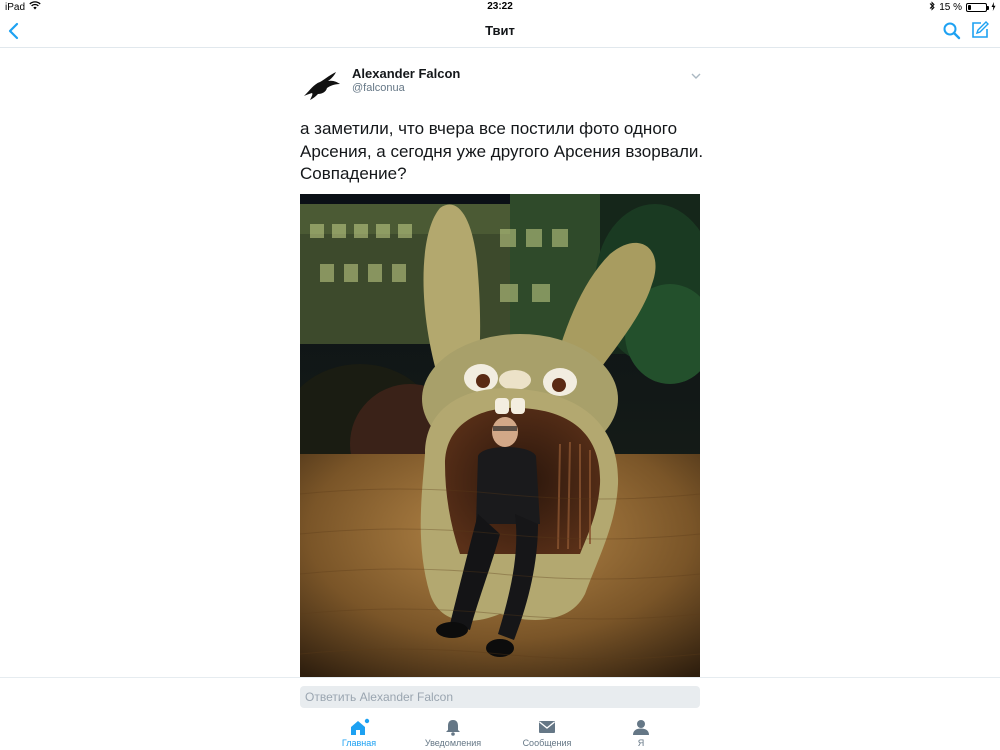  Describe the element at coordinates (406, 73) in the screenshot. I see `author-name: Alexander Falcon` at that location.